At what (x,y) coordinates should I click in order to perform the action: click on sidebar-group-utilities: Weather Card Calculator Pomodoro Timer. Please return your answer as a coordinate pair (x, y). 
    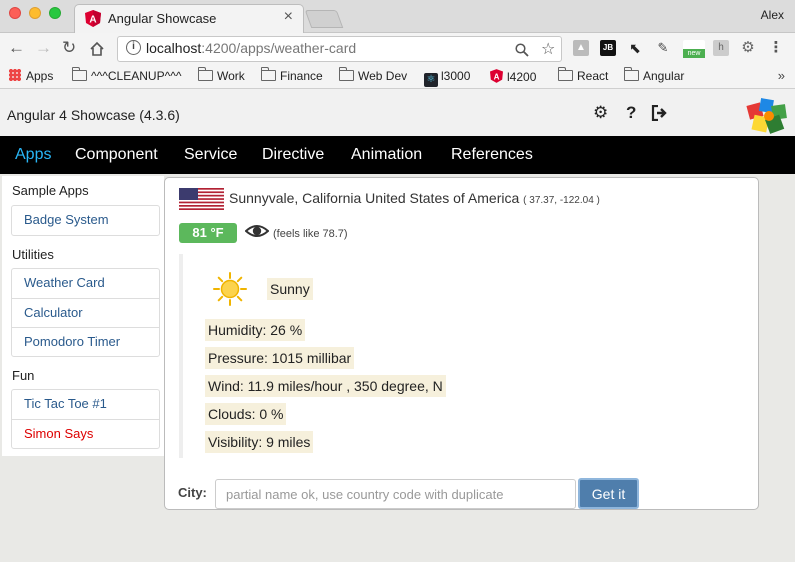
    Looking at the image, I should click on (85, 312).